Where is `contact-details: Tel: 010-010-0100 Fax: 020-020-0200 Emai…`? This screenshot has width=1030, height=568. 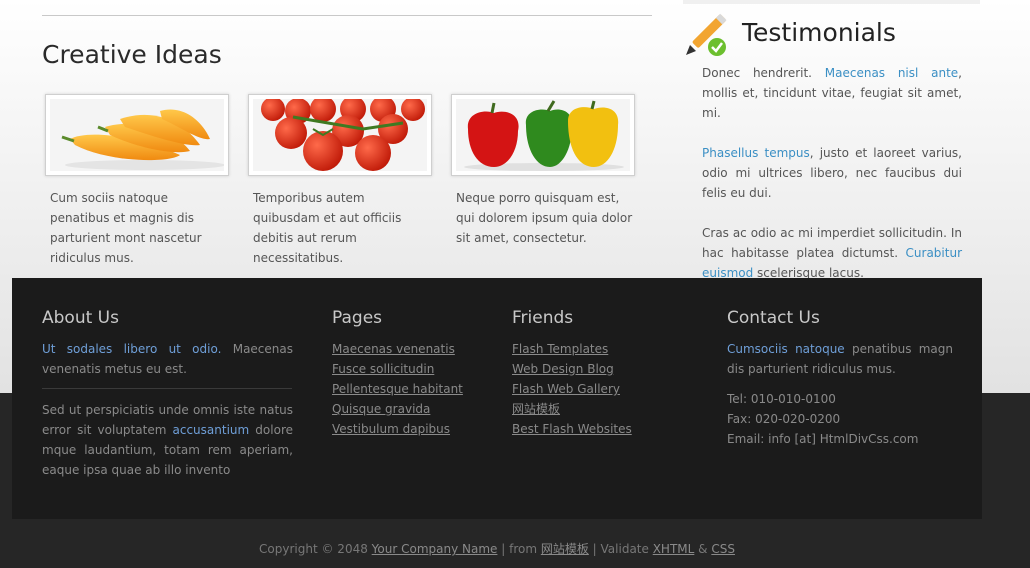 contact-details: Tel: 010-010-0100 Fax: 020-020-0200 Emai… is located at coordinates (822, 419).